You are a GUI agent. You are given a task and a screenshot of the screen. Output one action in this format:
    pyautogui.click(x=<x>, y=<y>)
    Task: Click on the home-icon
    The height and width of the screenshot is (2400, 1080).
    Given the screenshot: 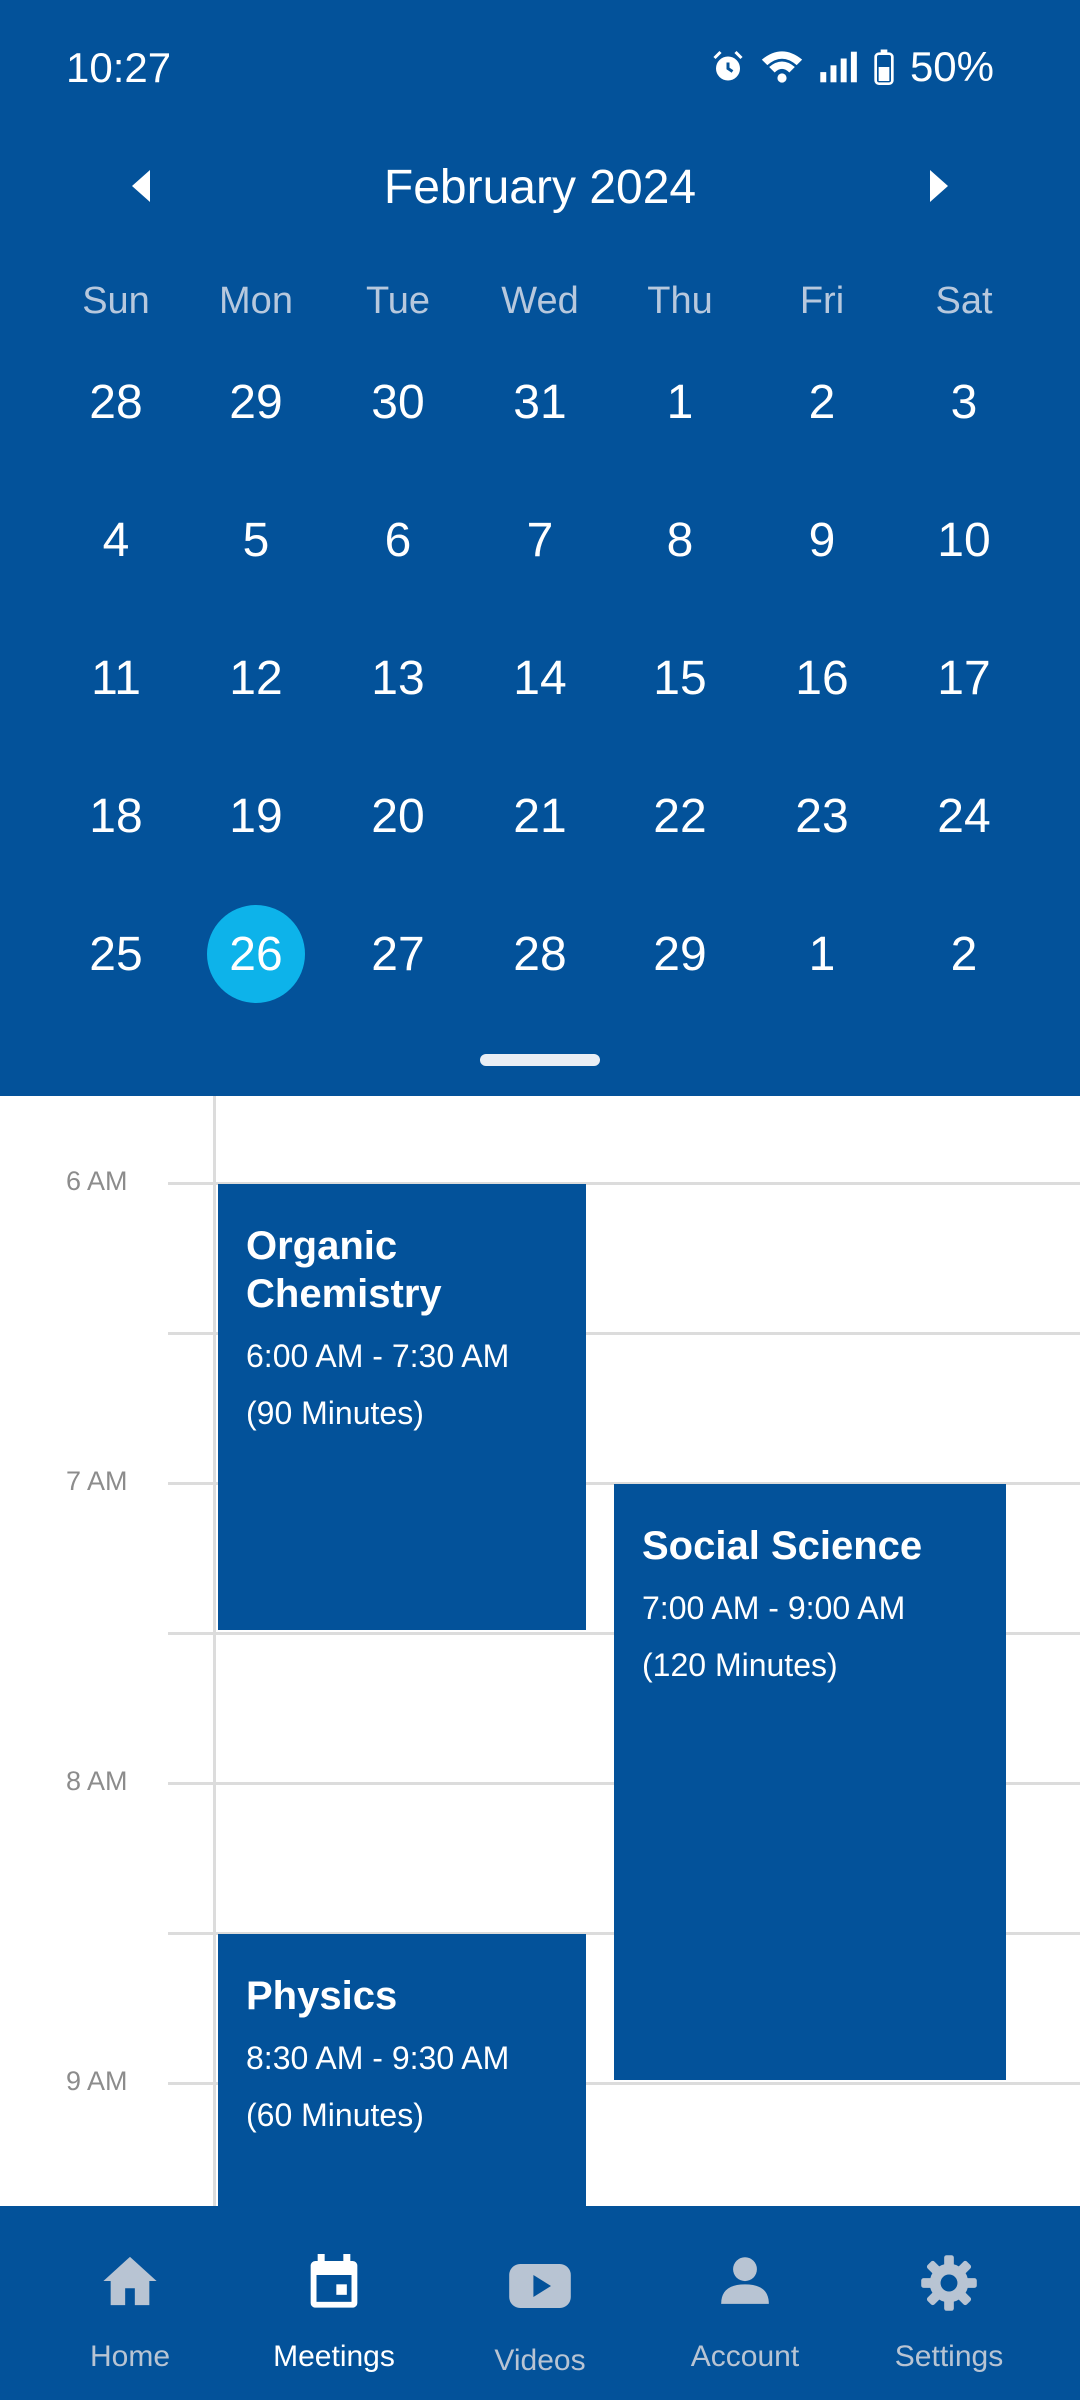 What is the action you would take?
    pyautogui.click(x=130, y=2283)
    